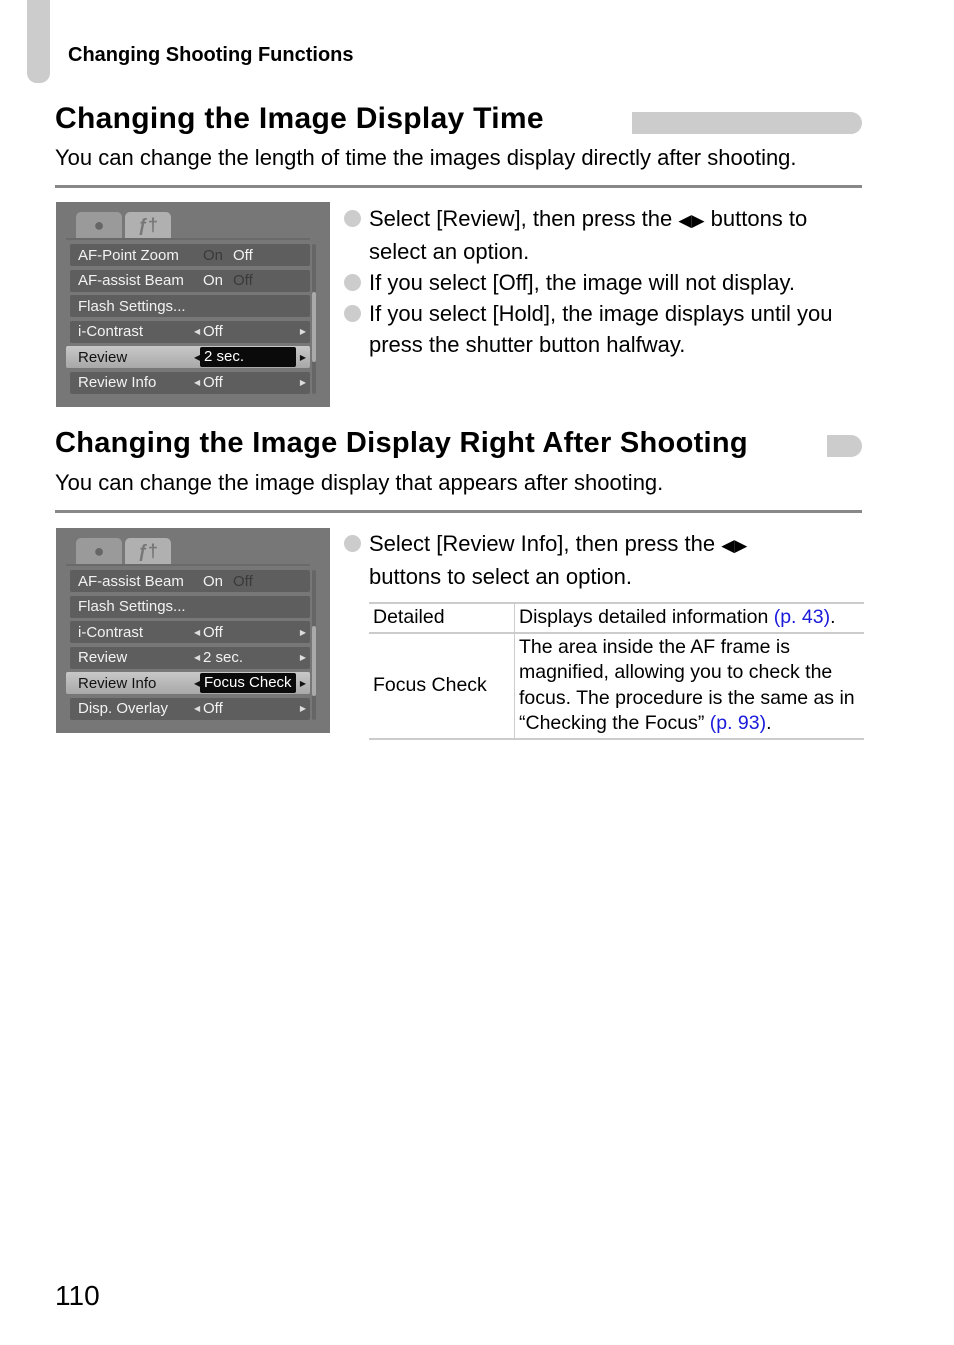 Image resolution: width=954 pixels, height=1345 pixels. What do you see at coordinates (442, 685) in the screenshot?
I see `option-name: Focus Check` at bounding box center [442, 685].